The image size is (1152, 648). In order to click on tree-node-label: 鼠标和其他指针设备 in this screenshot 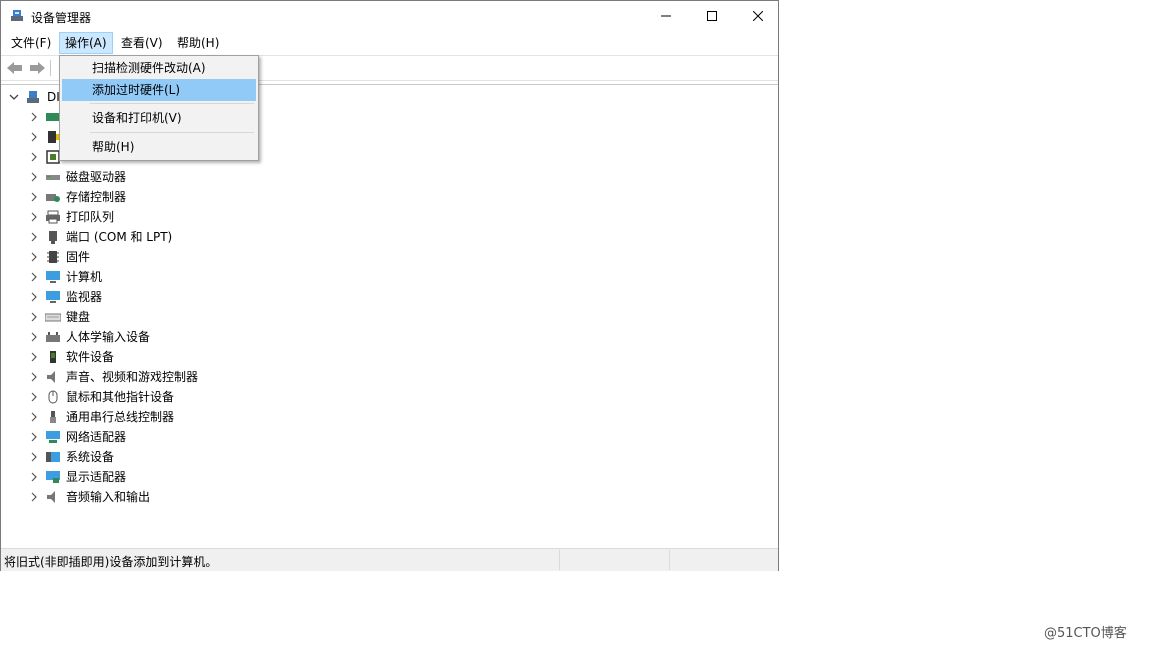, I will do `click(120, 397)`.